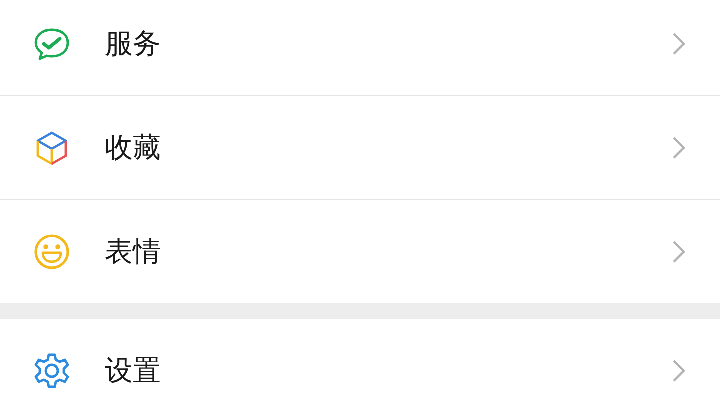  I want to click on smiley-icon, so click(52, 252).